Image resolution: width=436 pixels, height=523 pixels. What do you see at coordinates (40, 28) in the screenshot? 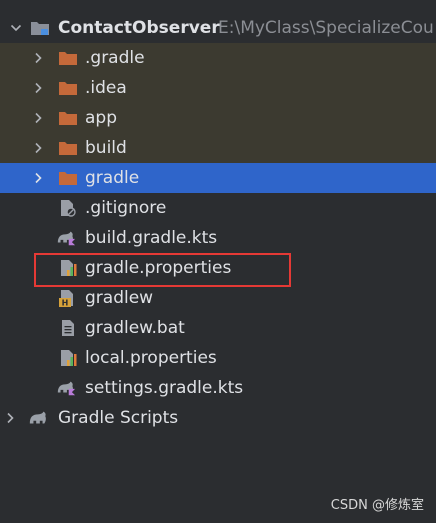
I see `module-folder-icon` at bounding box center [40, 28].